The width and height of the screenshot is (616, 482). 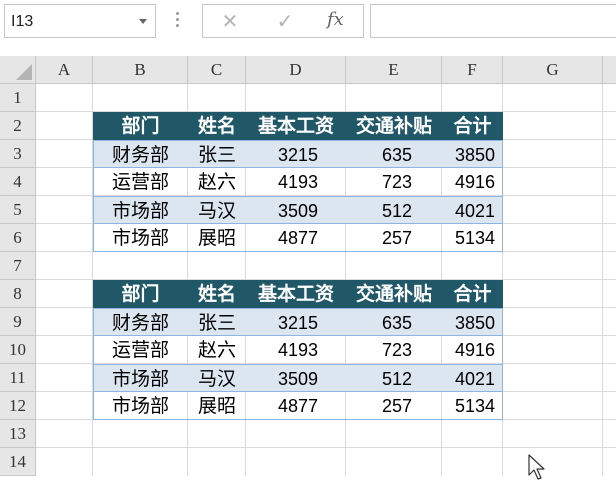 I want to click on row-header-2: 2, so click(x=18, y=126).